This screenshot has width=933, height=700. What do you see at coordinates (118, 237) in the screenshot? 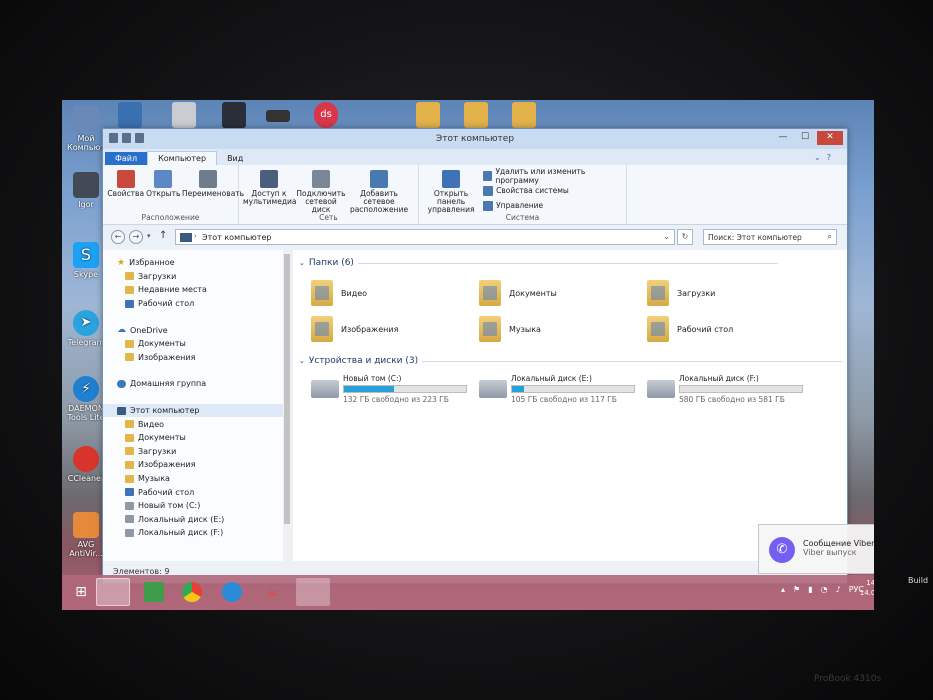
I see `back-button: ←` at bounding box center [118, 237].